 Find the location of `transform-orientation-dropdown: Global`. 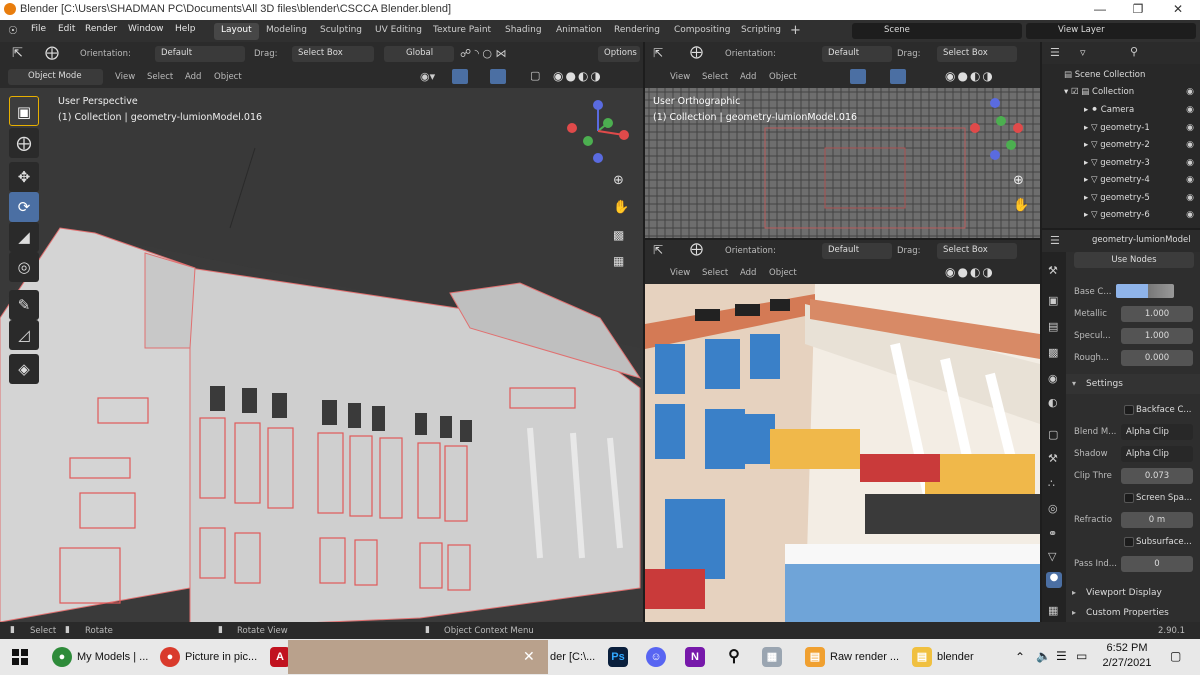

transform-orientation-dropdown: Global is located at coordinates (419, 54).